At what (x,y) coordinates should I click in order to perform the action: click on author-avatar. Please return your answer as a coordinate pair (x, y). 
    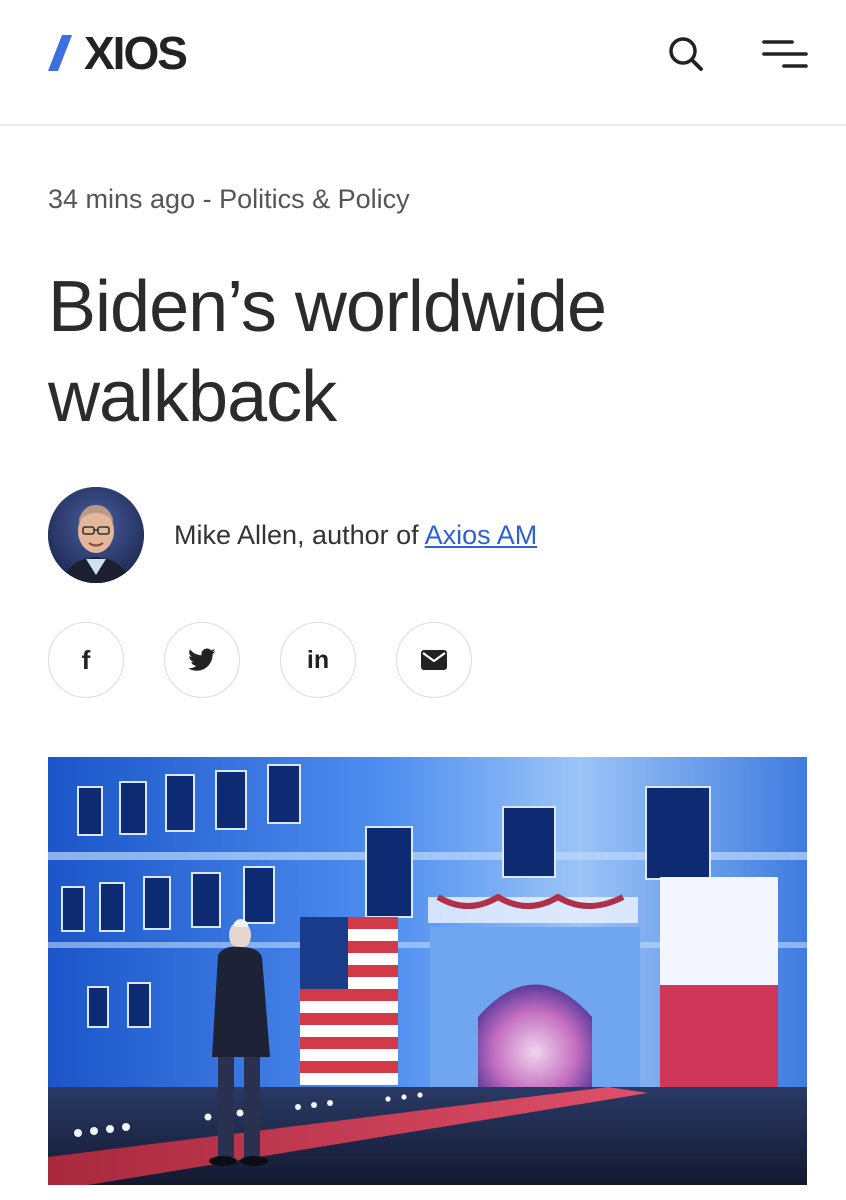
    Looking at the image, I should click on (96, 535).